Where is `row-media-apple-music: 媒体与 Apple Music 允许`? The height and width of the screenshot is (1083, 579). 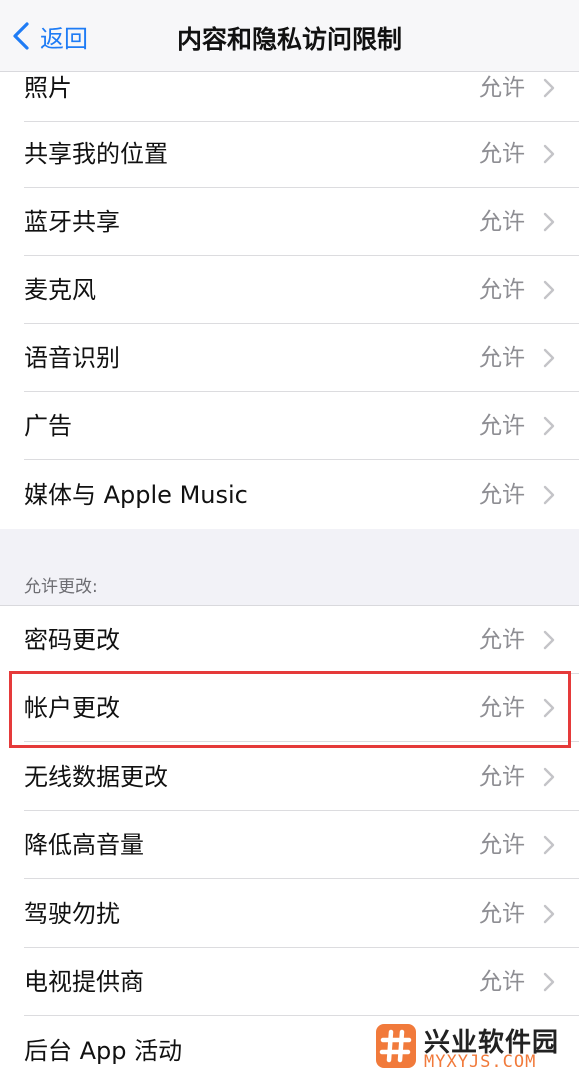 row-media-apple-music: 媒体与 Apple Music 允许 is located at coordinates (289, 495).